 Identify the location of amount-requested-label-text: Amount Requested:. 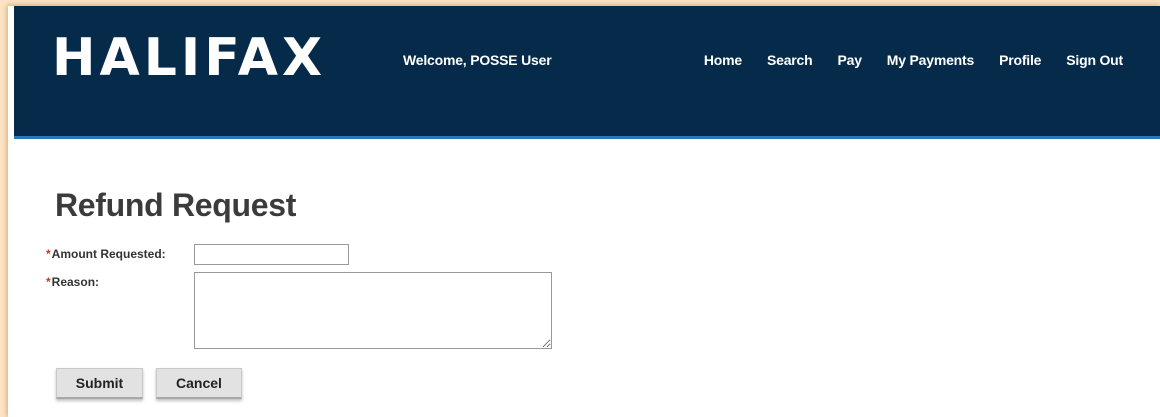
(108, 254).